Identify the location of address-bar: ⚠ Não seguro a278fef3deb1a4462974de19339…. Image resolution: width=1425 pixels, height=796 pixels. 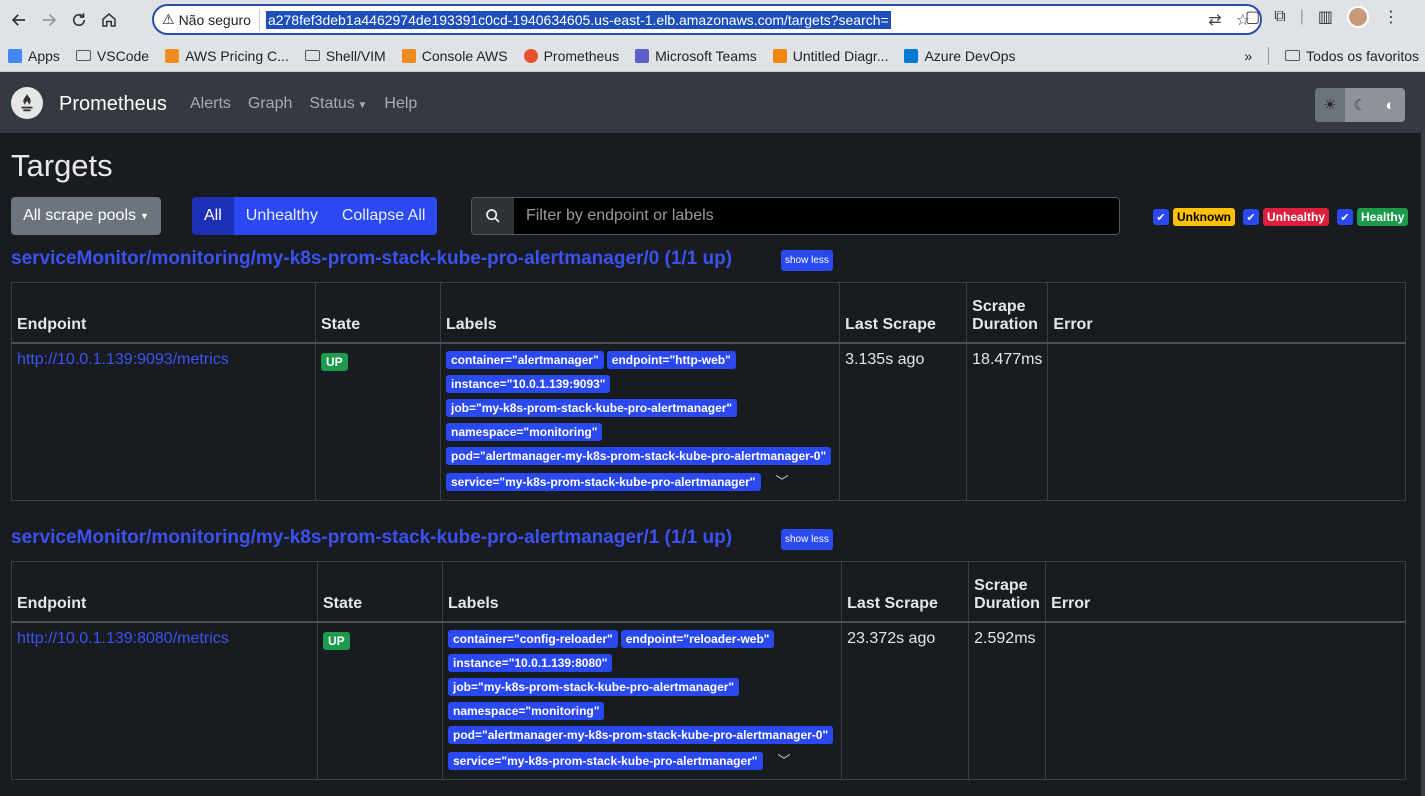
(707, 19).